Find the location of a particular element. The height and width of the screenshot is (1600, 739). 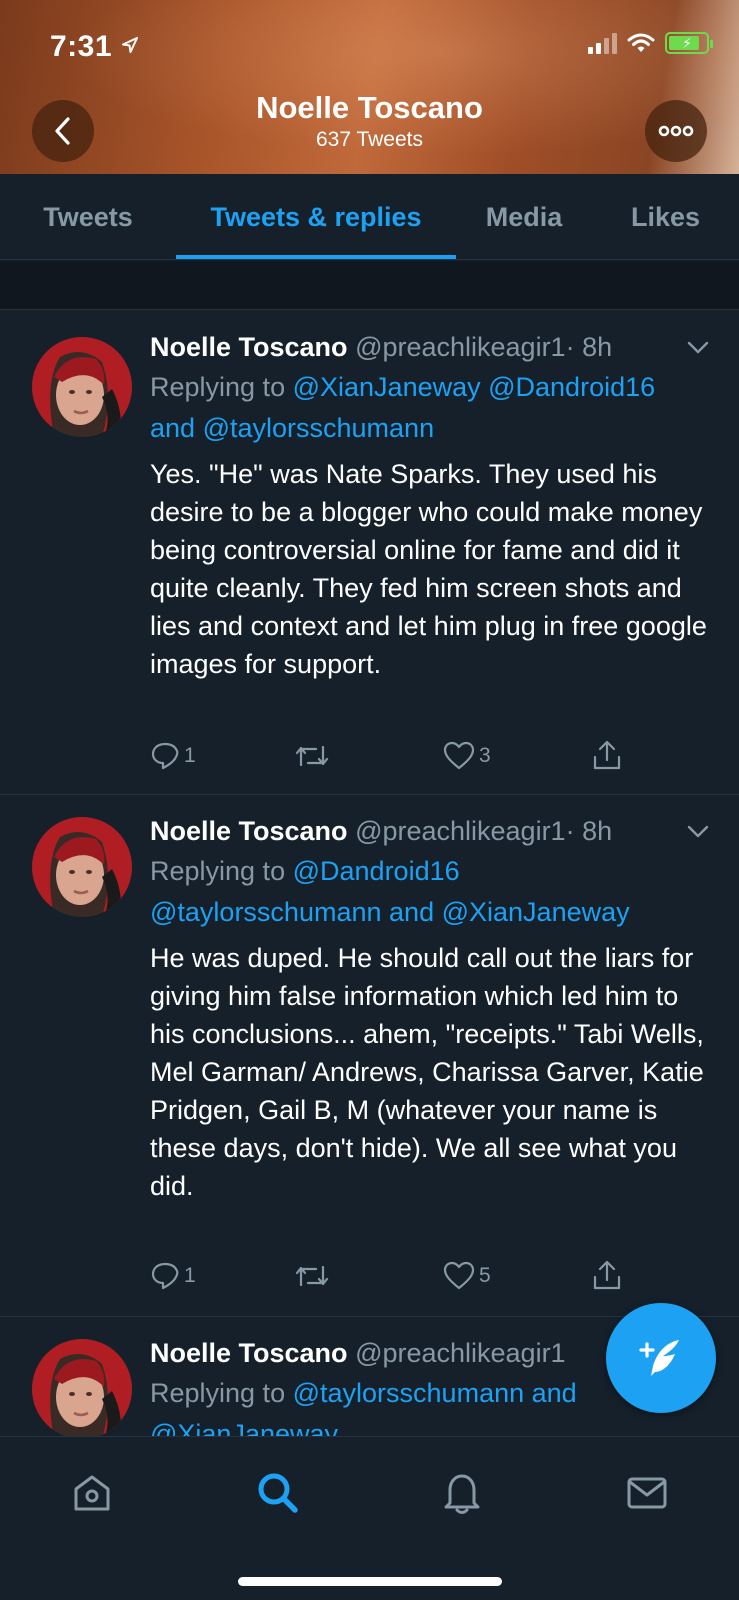

like-button: 5 is located at coordinates (467, 1276).